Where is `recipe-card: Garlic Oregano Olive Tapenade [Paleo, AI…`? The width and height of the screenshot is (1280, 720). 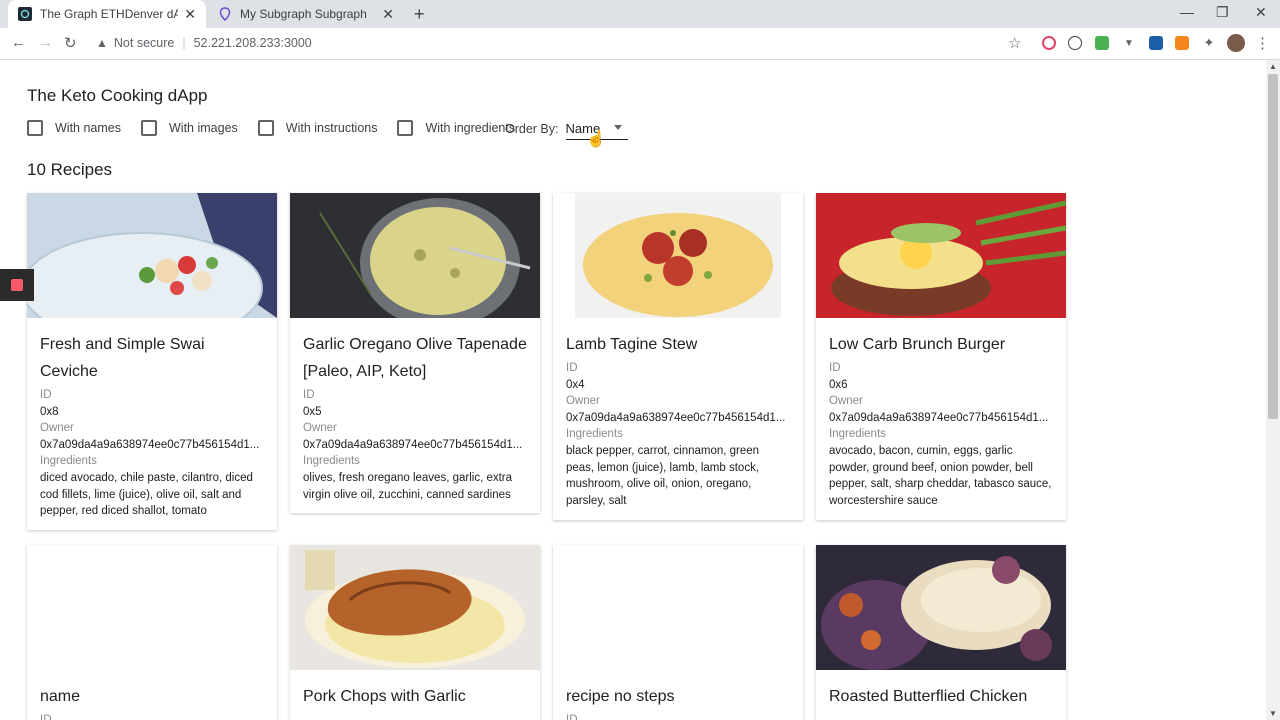
recipe-card: Garlic Oregano Olive Tapenade [Paleo, AI… is located at coordinates (415, 353).